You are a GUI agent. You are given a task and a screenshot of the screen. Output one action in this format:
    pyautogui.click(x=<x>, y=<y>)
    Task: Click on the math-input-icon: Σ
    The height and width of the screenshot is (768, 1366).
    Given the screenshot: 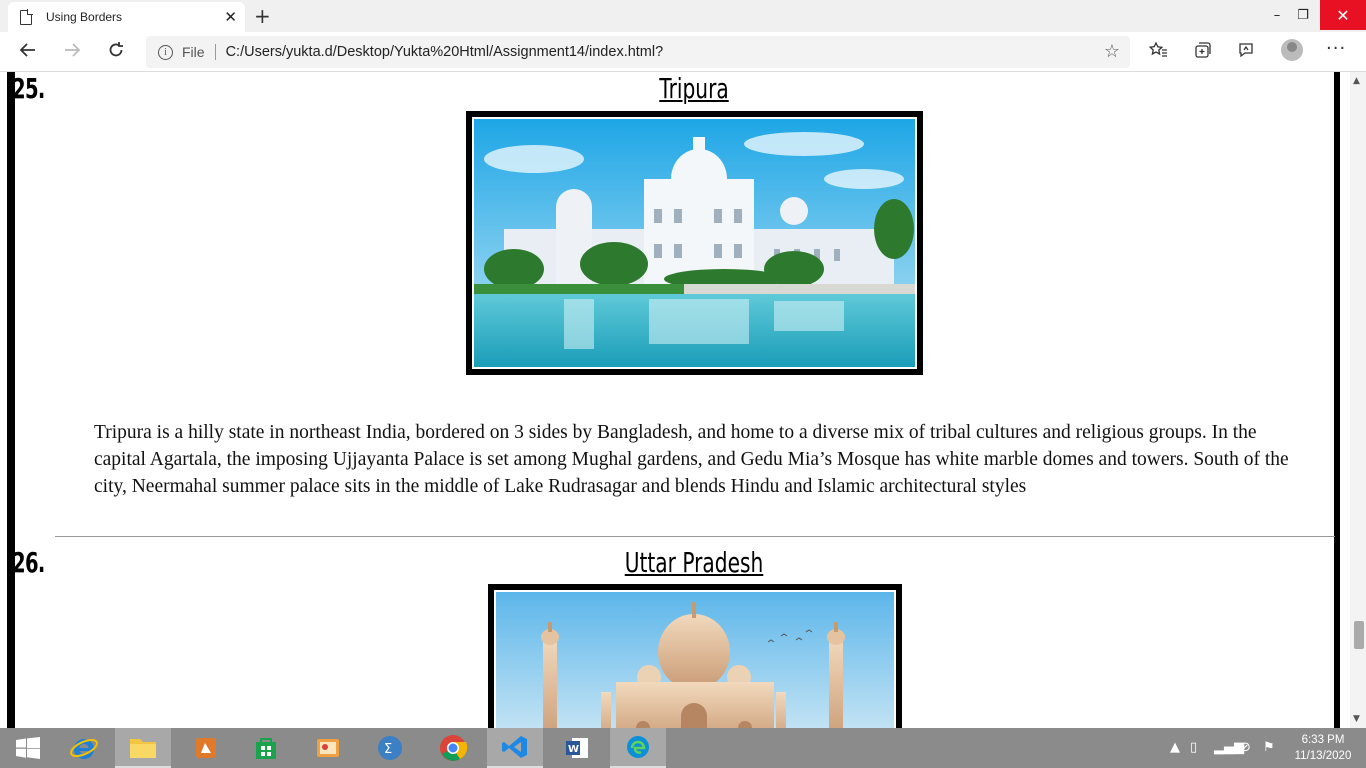 What is the action you would take?
    pyautogui.click(x=390, y=748)
    